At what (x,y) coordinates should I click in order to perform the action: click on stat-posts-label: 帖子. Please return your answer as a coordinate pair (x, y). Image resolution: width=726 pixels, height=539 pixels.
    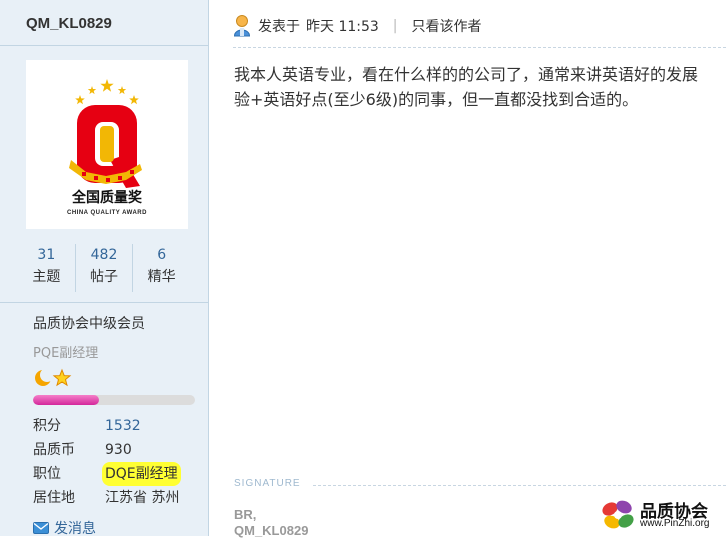
    Looking at the image, I should click on (104, 277).